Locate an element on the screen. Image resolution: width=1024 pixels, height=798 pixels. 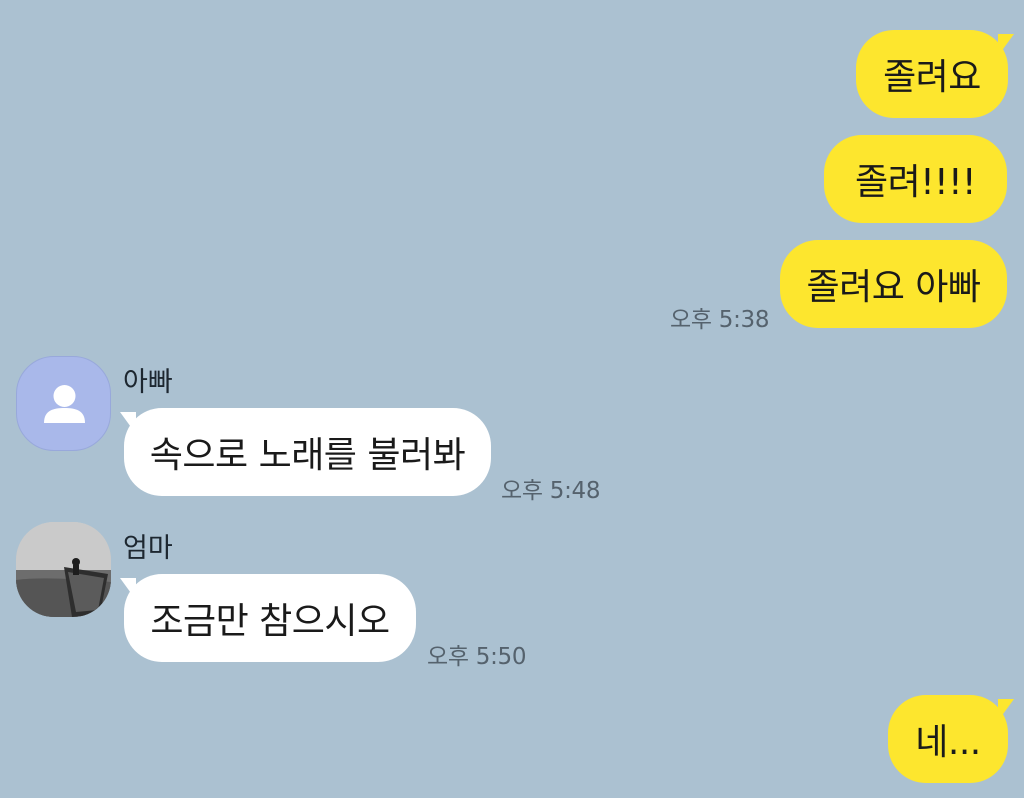
outgoing-message-bubble: 졸려요 is located at coordinates (932, 74).